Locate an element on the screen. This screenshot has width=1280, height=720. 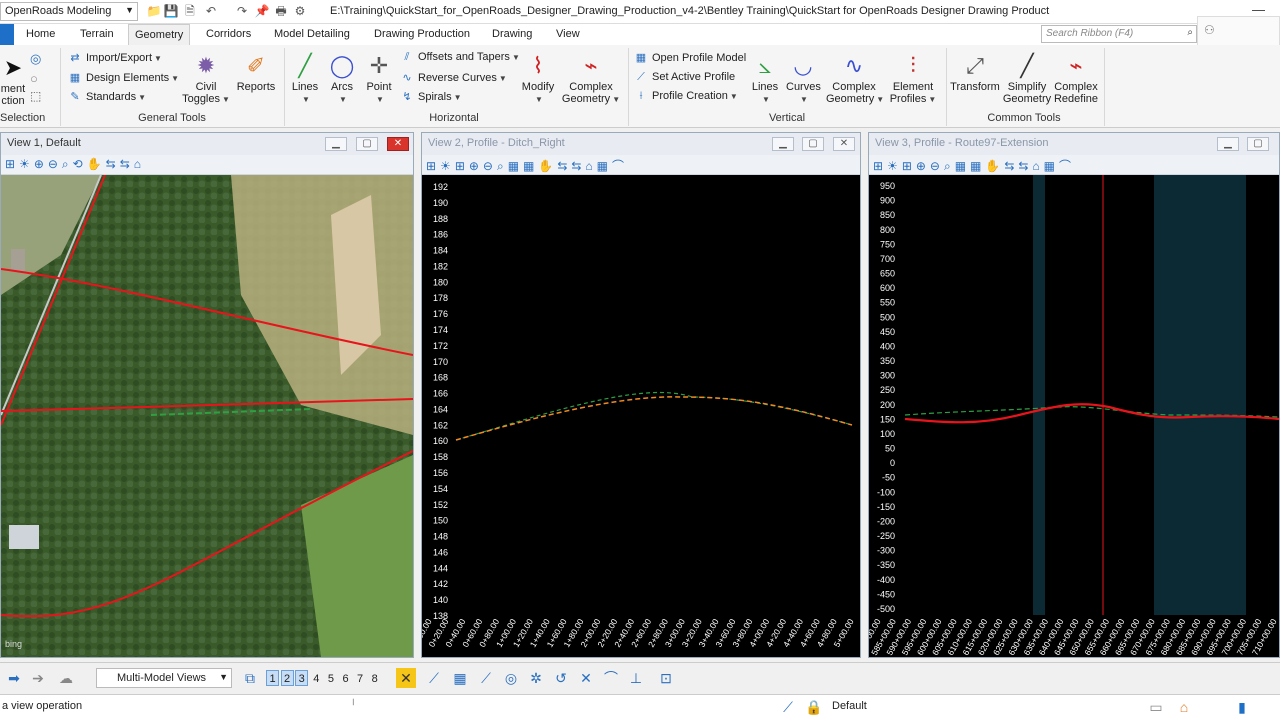
modify-button: ⌇ Modify ▼ is located at coordinates (538, 78).